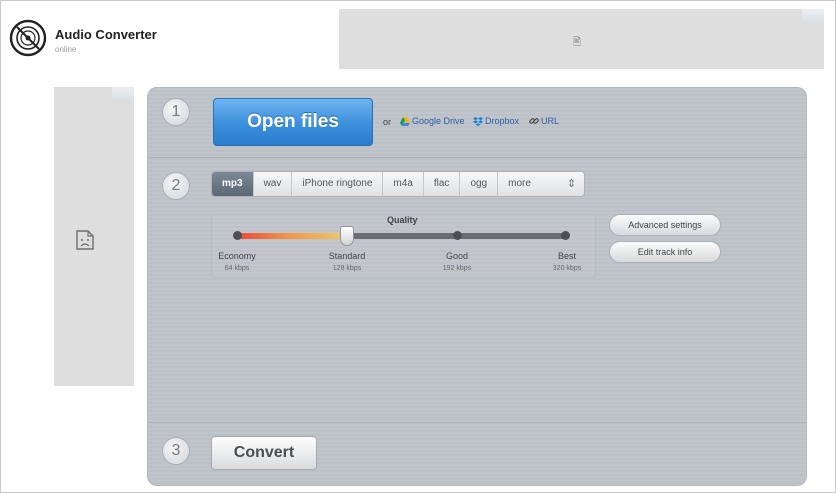 This screenshot has width=836, height=493. Describe the element at coordinates (550, 121) in the screenshot. I see `url-label: URL` at that location.